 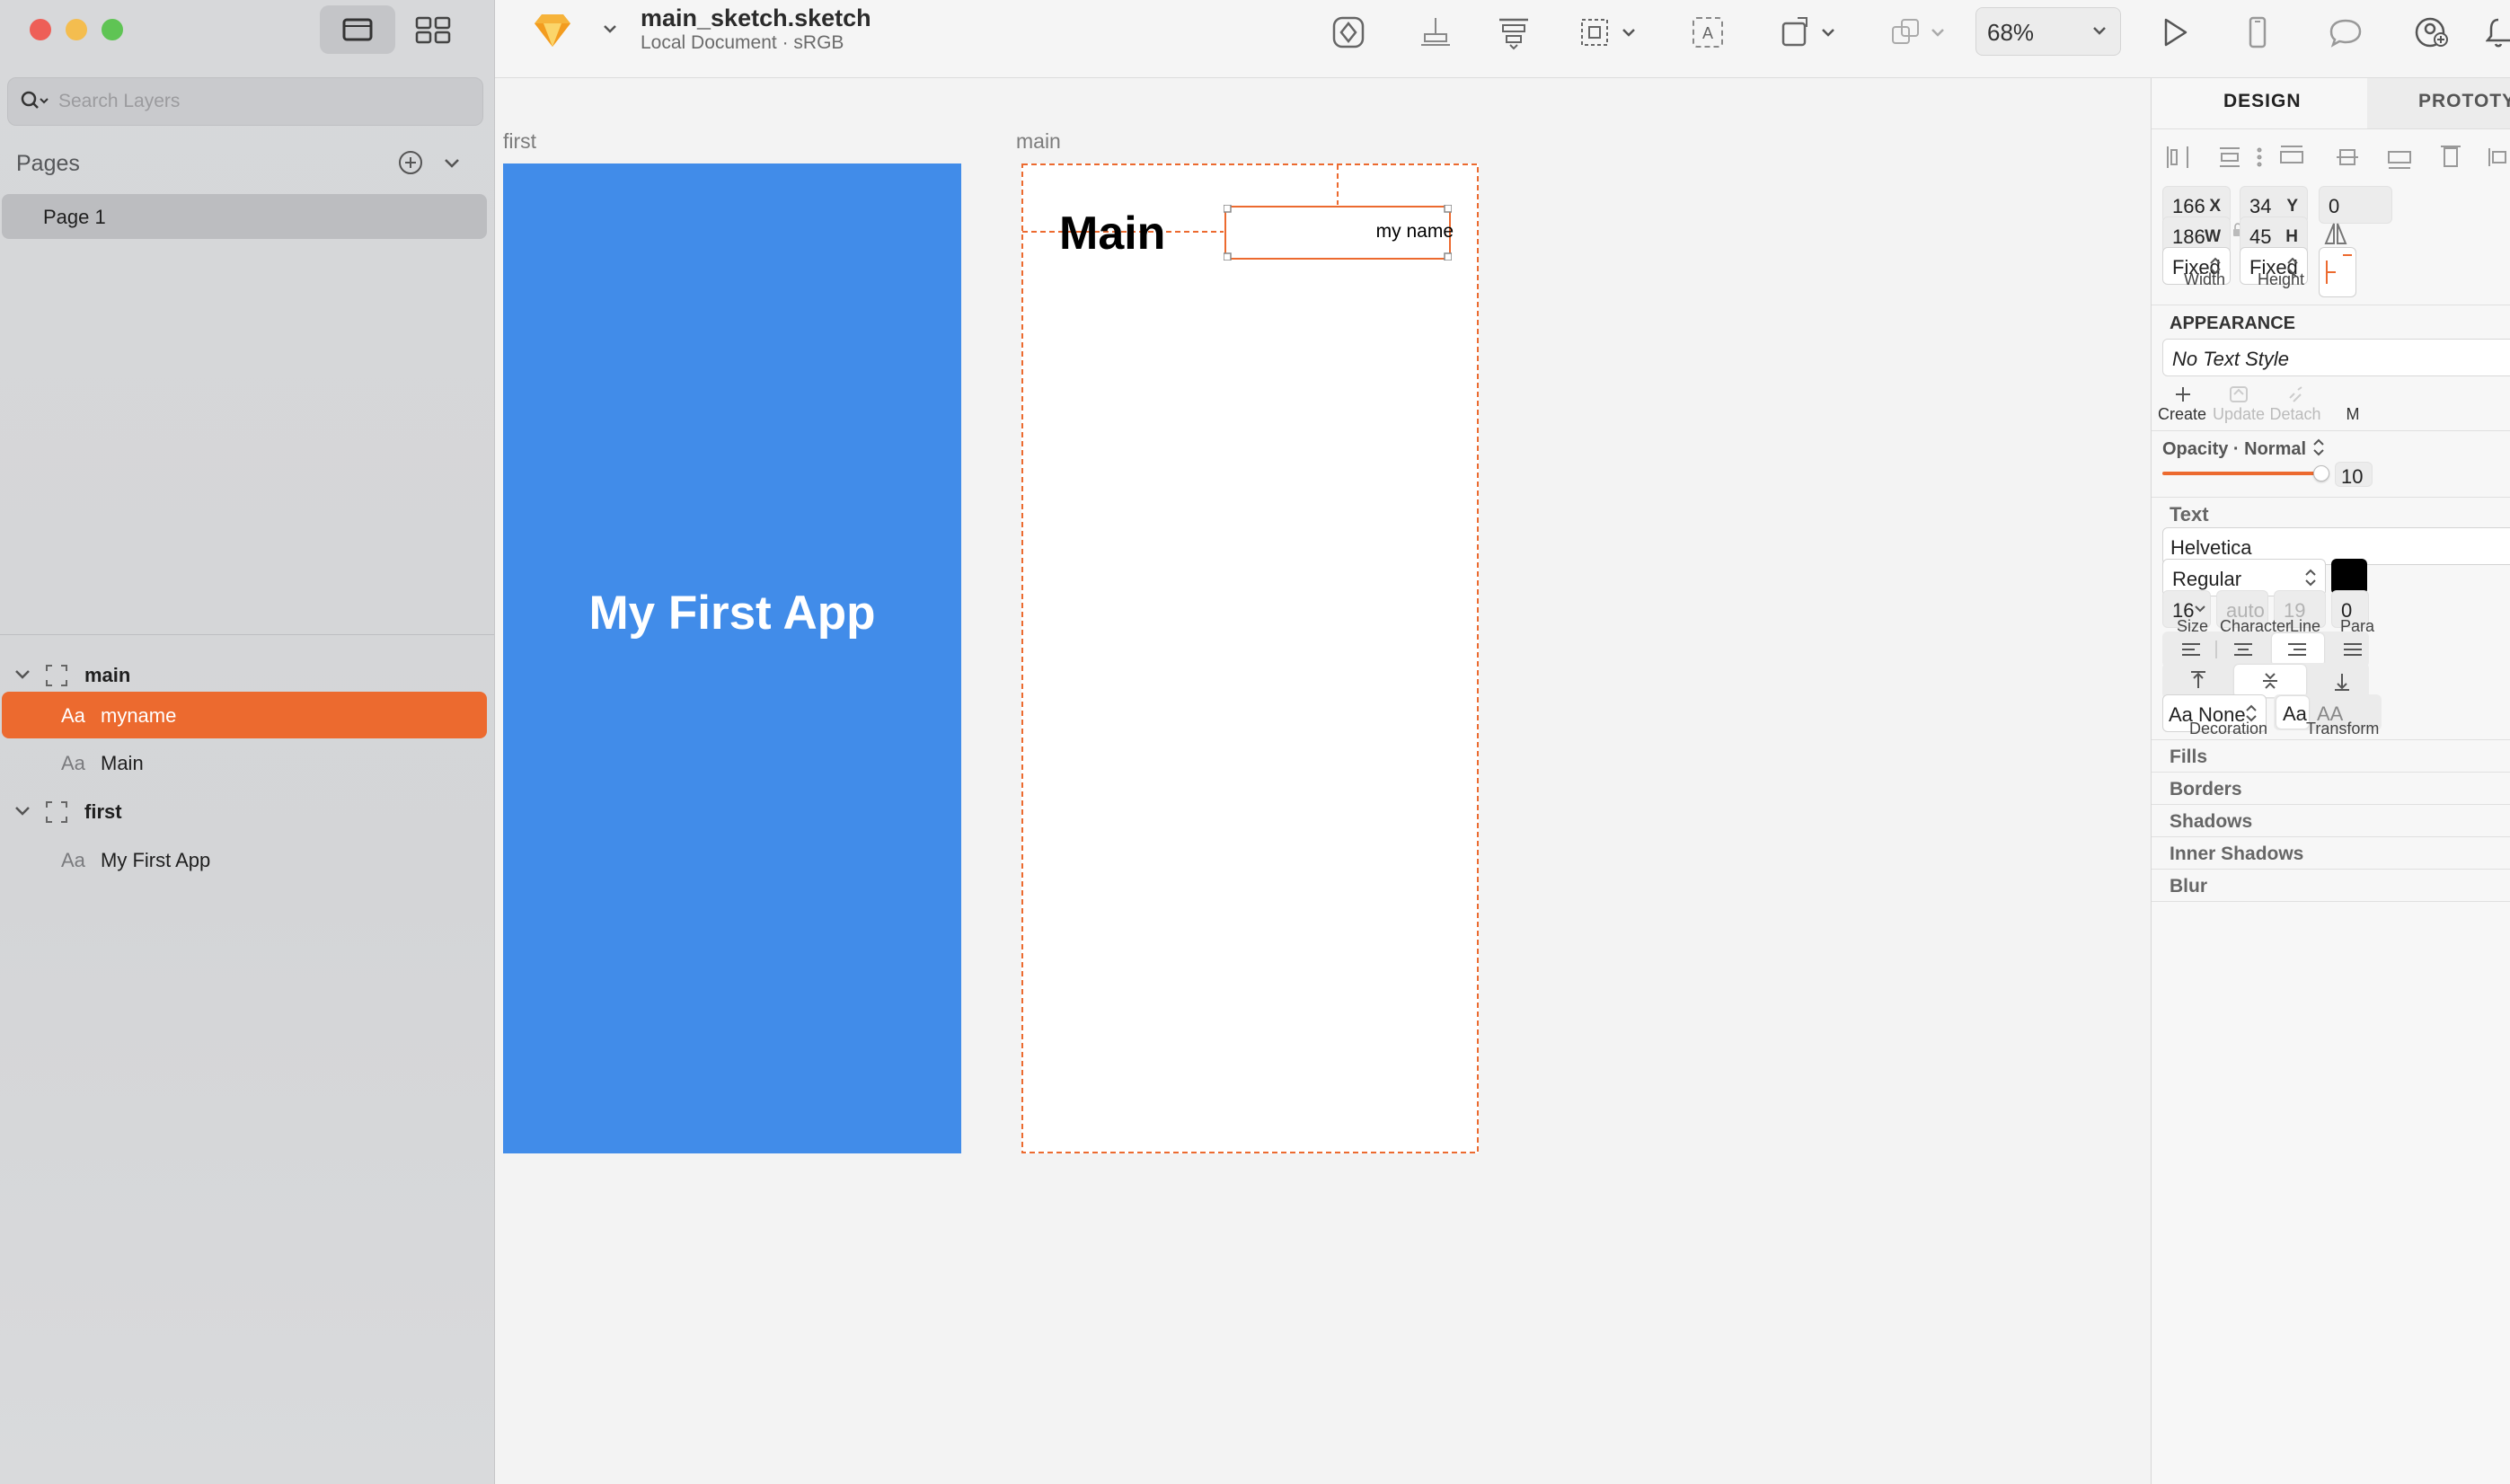 I want to click on window-close-button, so click(x=40, y=30).